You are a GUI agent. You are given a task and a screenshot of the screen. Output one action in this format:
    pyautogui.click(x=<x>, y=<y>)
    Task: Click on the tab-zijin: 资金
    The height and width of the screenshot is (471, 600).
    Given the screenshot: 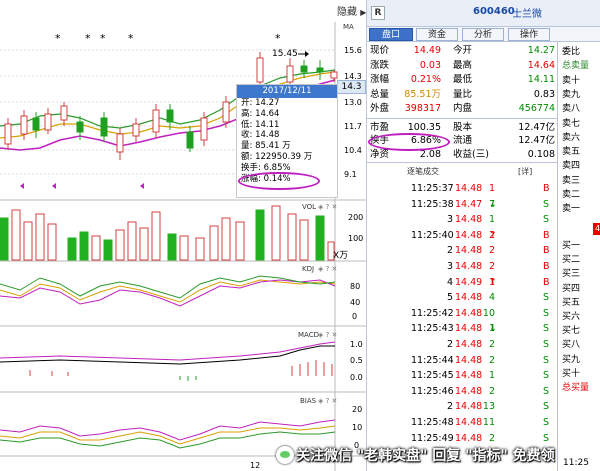 What is the action you would take?
    pyautogui.click(x=437, y=34)
    